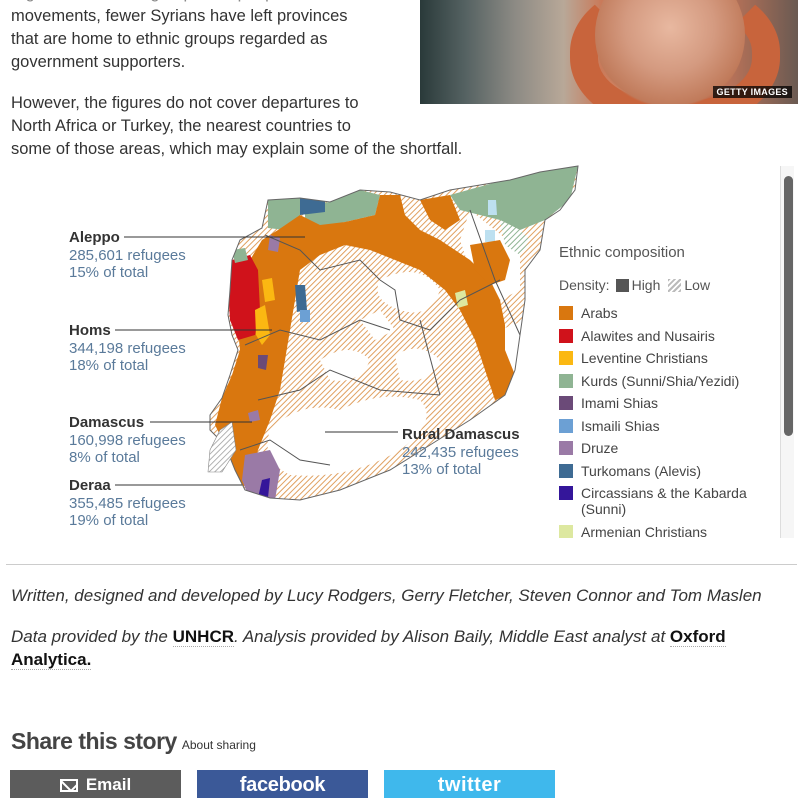 The image size is (808, 798). I want to click on share-facebook-button: facebook, so click(282, 784).